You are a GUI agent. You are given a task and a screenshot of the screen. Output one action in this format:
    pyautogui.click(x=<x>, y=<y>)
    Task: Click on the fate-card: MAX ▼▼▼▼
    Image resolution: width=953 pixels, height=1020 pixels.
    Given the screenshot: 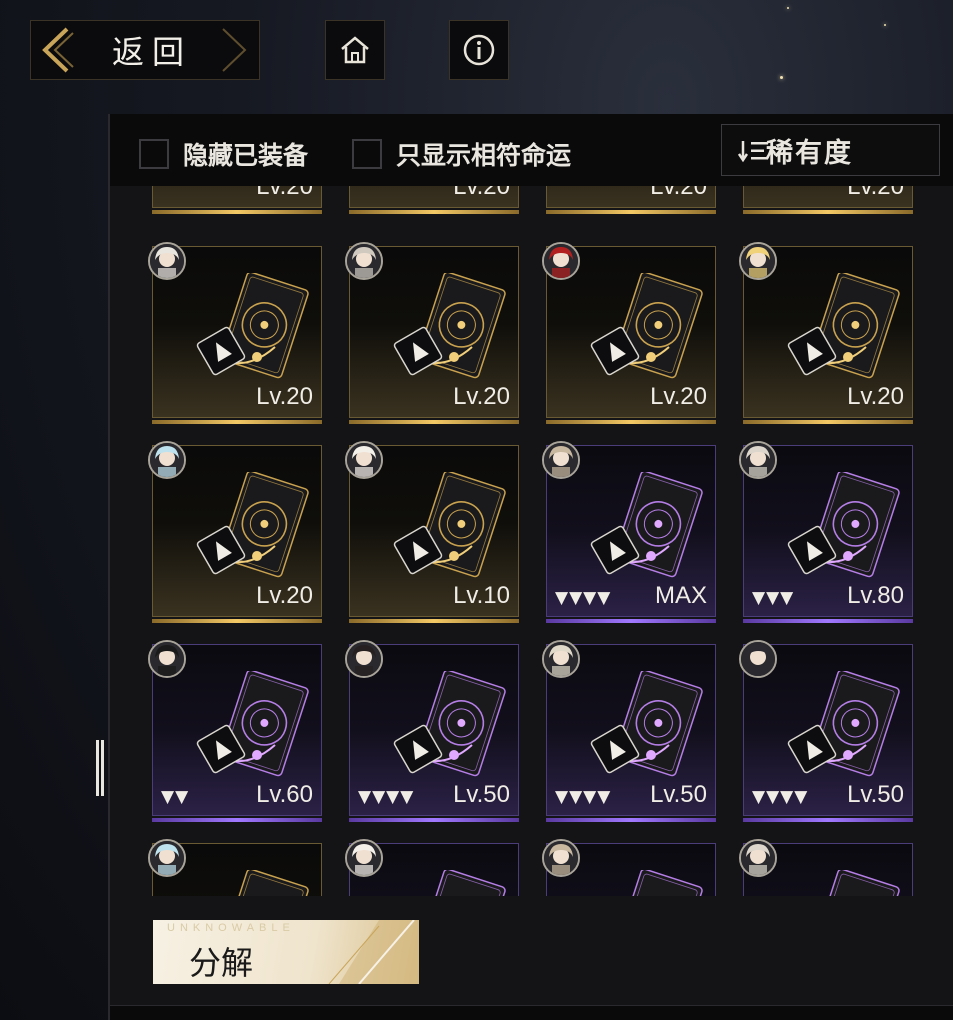 What is the action you would take?
    pyautogui.click(x=629, y=532)
    